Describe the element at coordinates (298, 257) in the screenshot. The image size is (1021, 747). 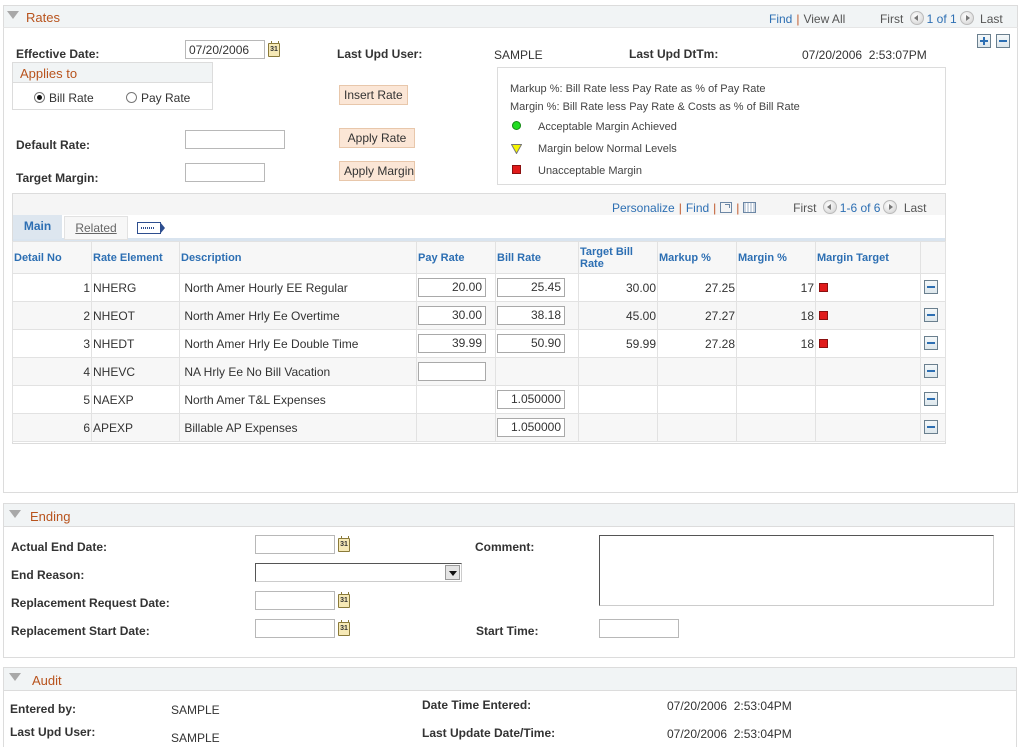
I see `col-description: Description` at that location.